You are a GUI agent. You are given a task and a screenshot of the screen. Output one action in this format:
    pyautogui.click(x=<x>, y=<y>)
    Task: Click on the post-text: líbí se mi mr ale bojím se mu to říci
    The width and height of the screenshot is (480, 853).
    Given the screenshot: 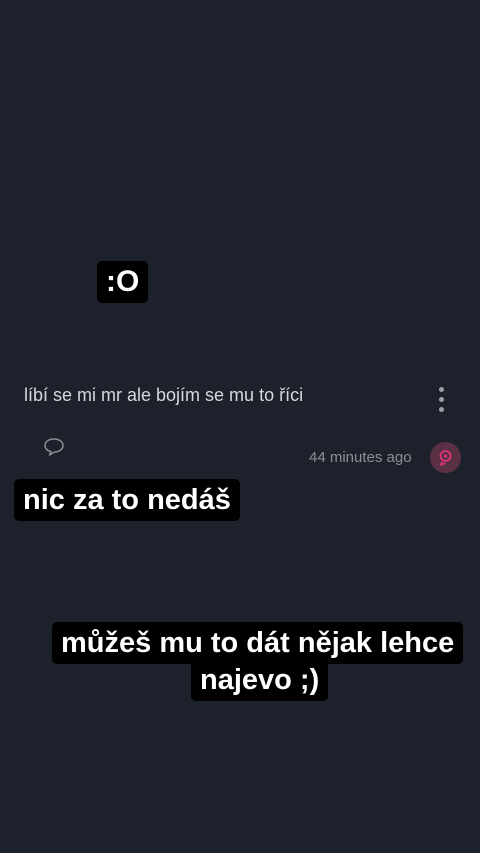 What is the action you would take?
    pyautogui.click(x=164, y=395)
    